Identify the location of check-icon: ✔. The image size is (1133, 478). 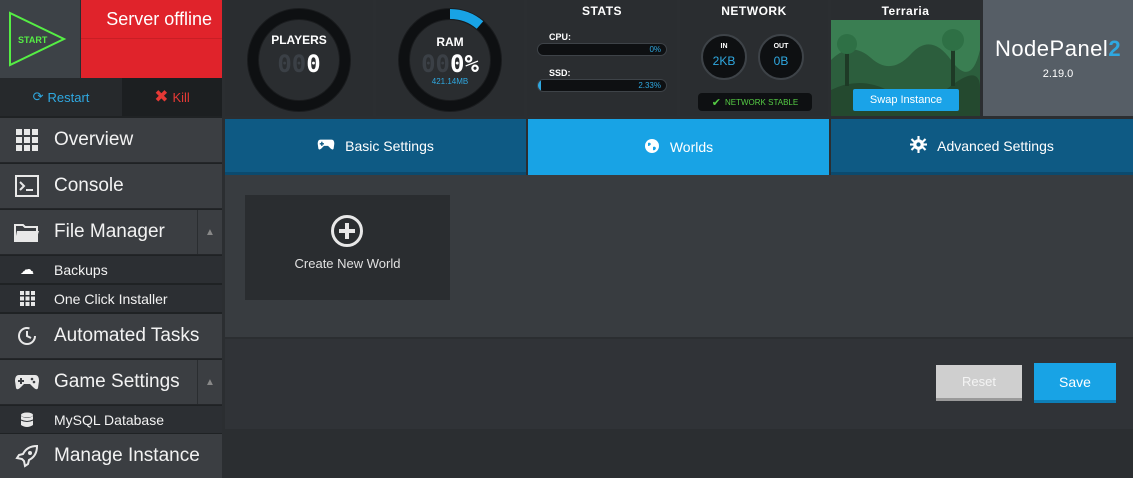
(716, 102).